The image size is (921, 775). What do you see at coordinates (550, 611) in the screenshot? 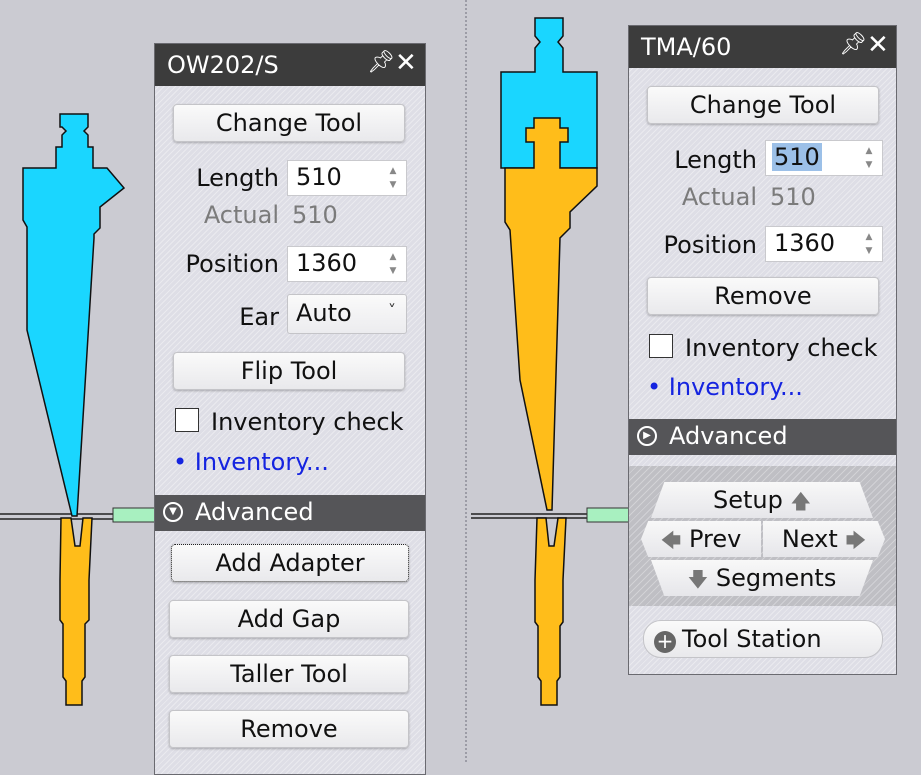
I see `right-die` at bounding box center [550, 611].